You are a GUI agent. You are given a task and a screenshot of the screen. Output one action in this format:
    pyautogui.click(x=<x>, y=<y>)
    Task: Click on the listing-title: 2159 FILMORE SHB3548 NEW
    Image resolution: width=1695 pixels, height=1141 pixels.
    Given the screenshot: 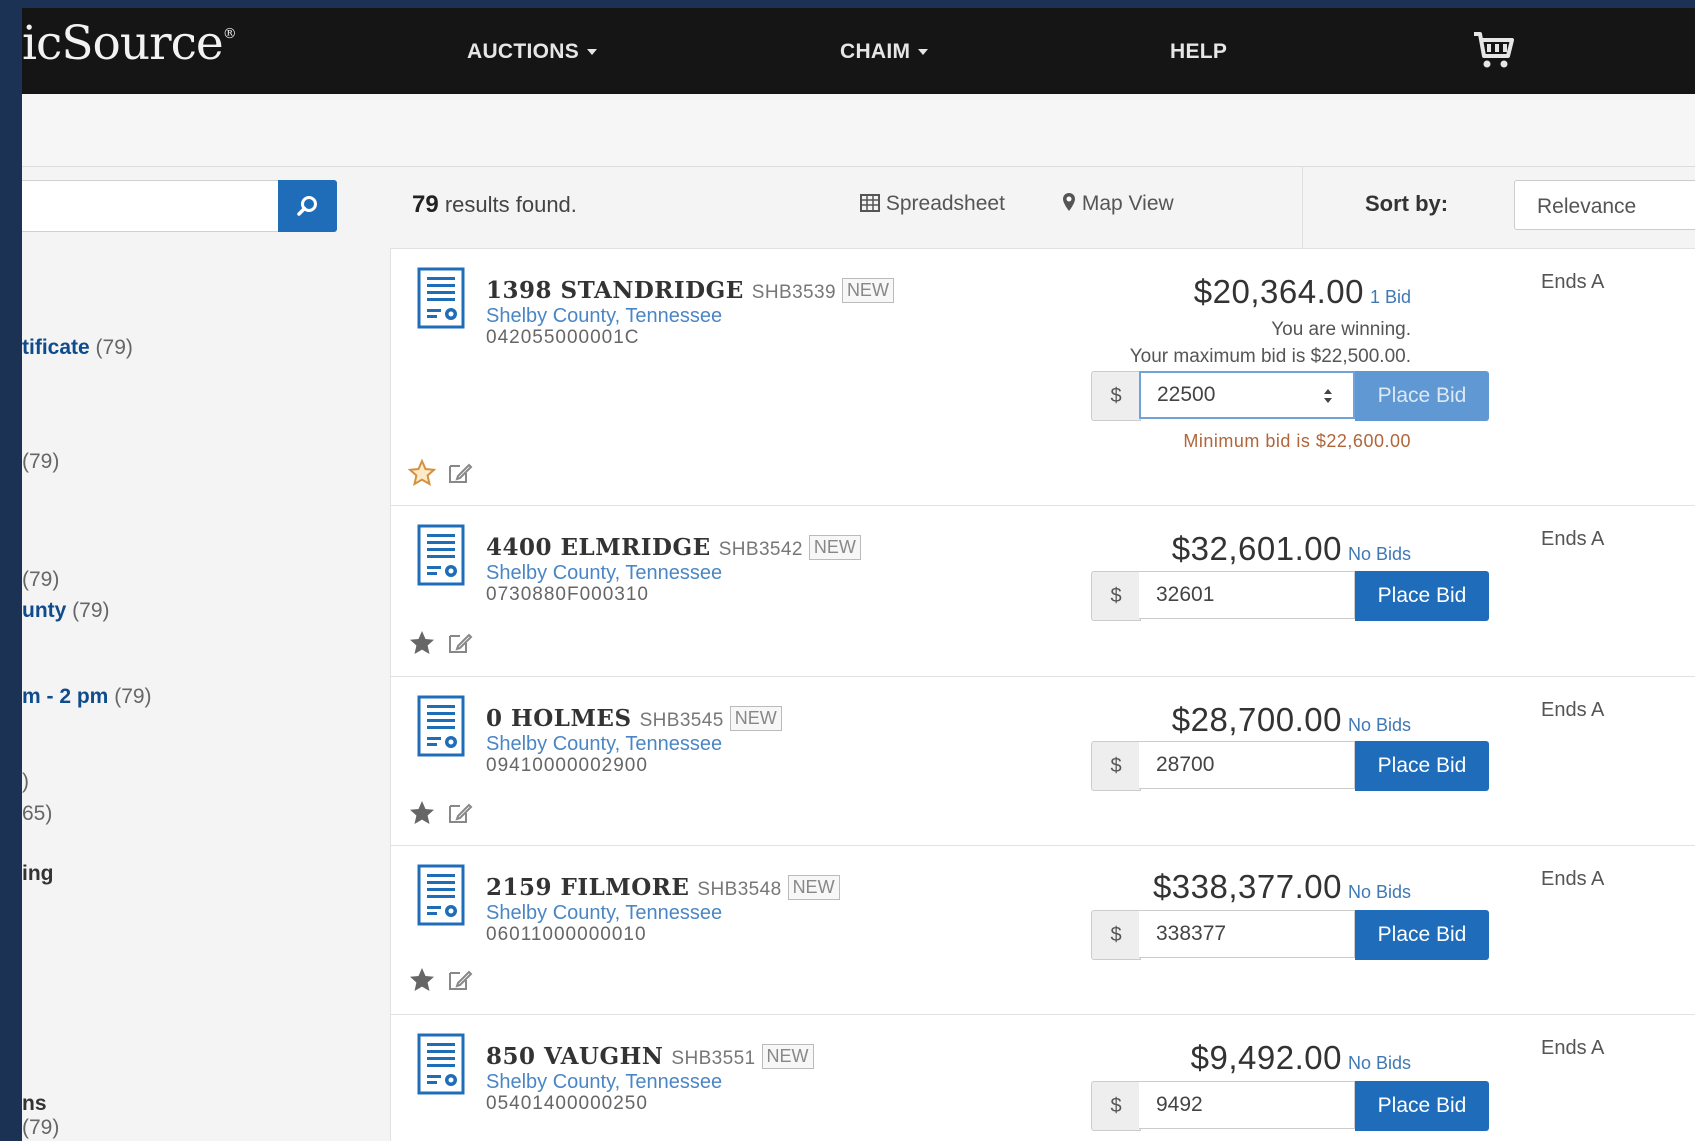 What is the action you would take?
    pyautogui.click(x=663, y=887)
    